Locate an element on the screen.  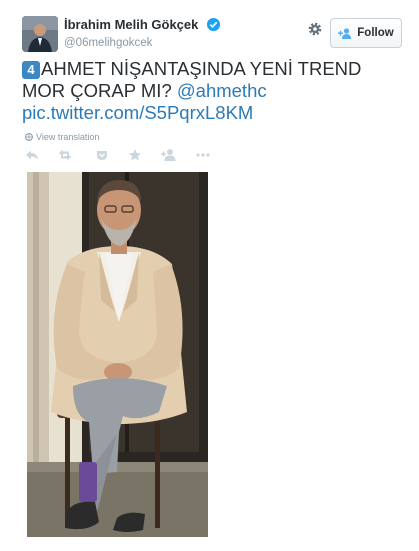
more-icon is located at coordinates (203, 155).